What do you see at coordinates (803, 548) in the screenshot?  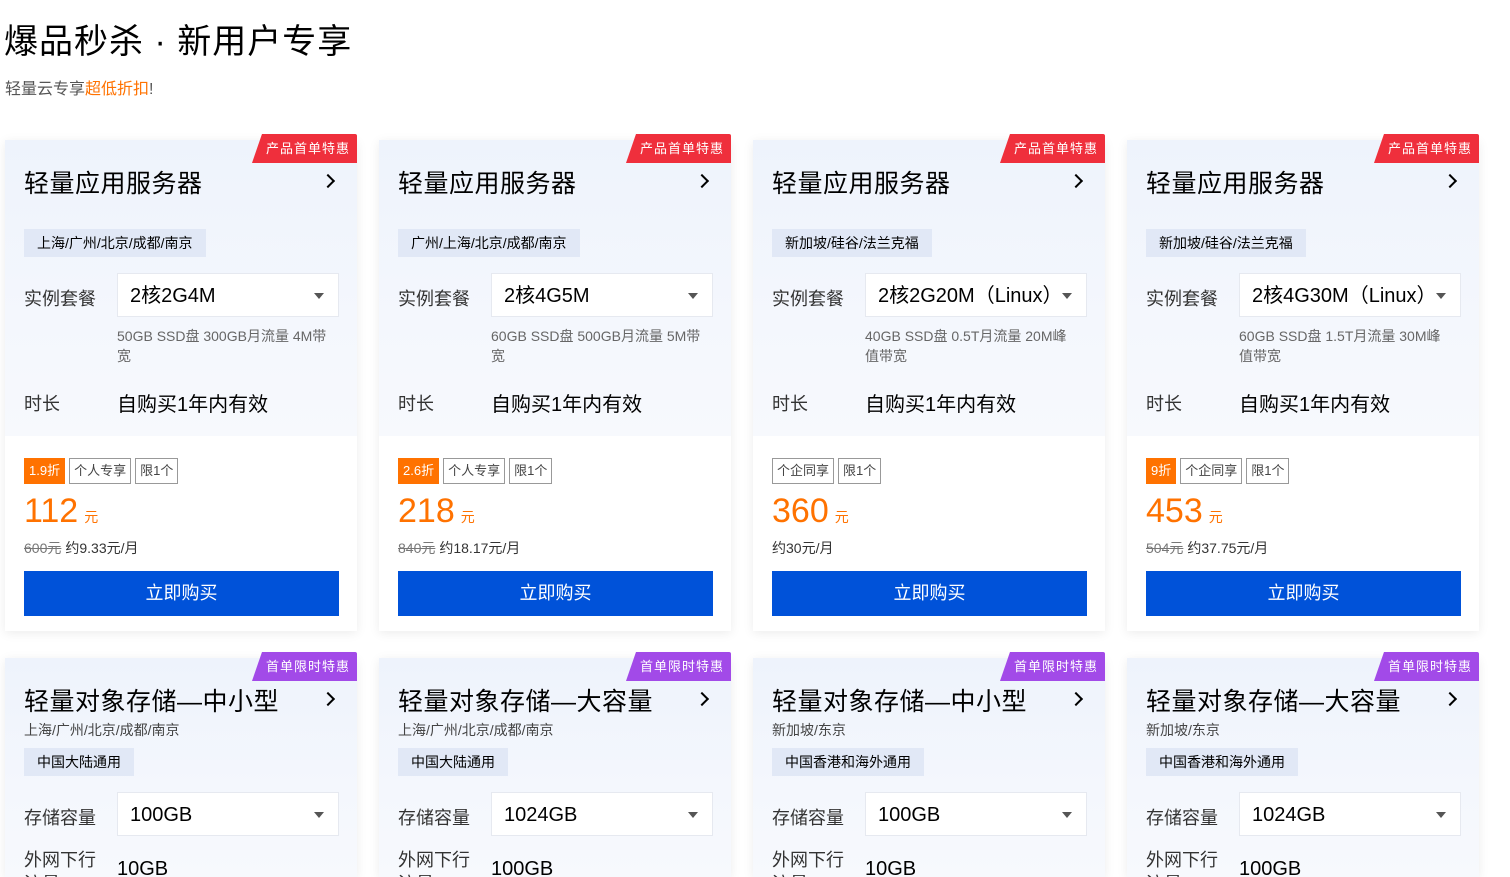 I see `monthly-price: 约30元/月` at bounding box center [803, 548].